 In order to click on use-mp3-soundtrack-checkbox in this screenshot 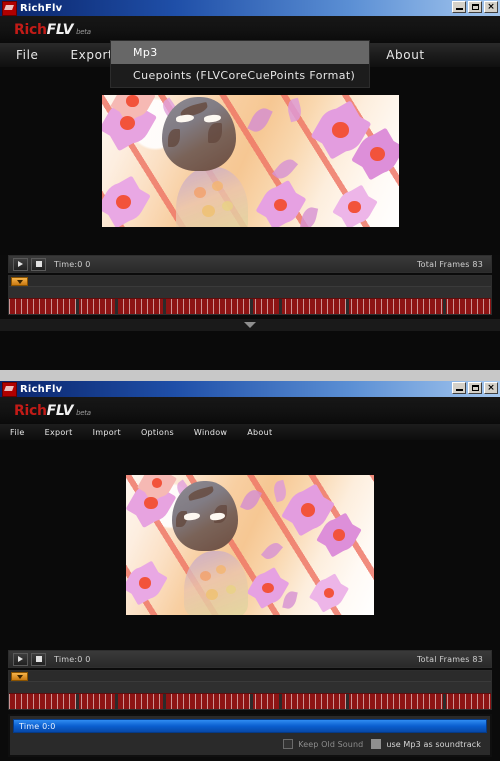, I will do `click(376, 744)`.